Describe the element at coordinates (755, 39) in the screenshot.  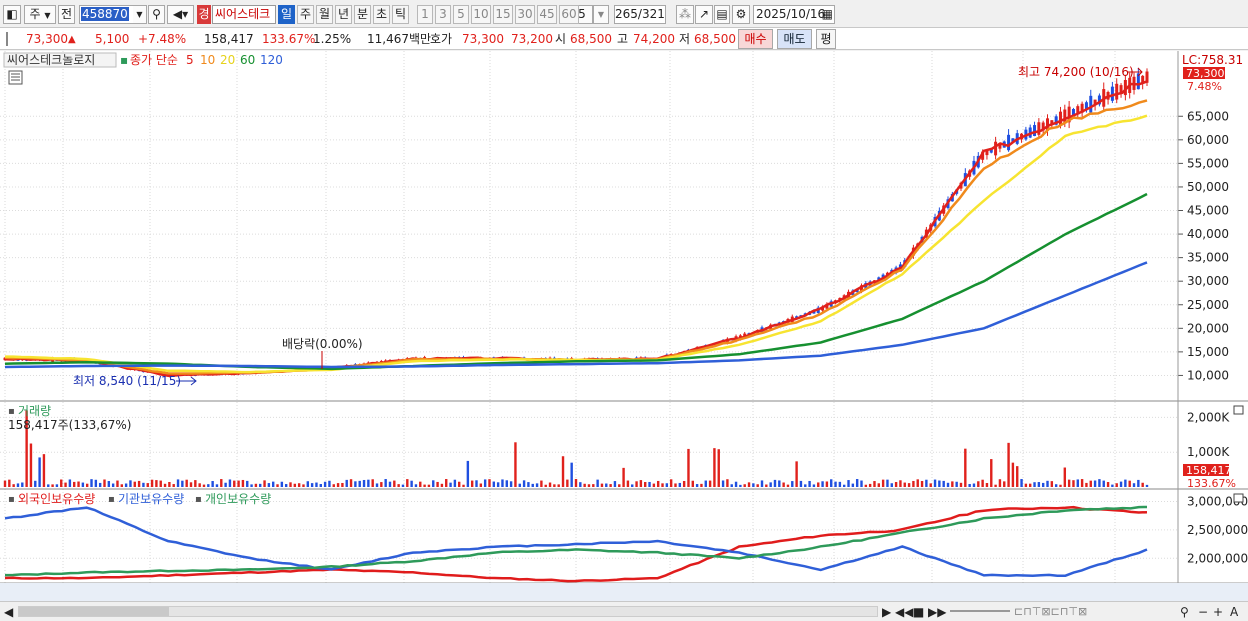
I see `buy-button: 매수` at that location.